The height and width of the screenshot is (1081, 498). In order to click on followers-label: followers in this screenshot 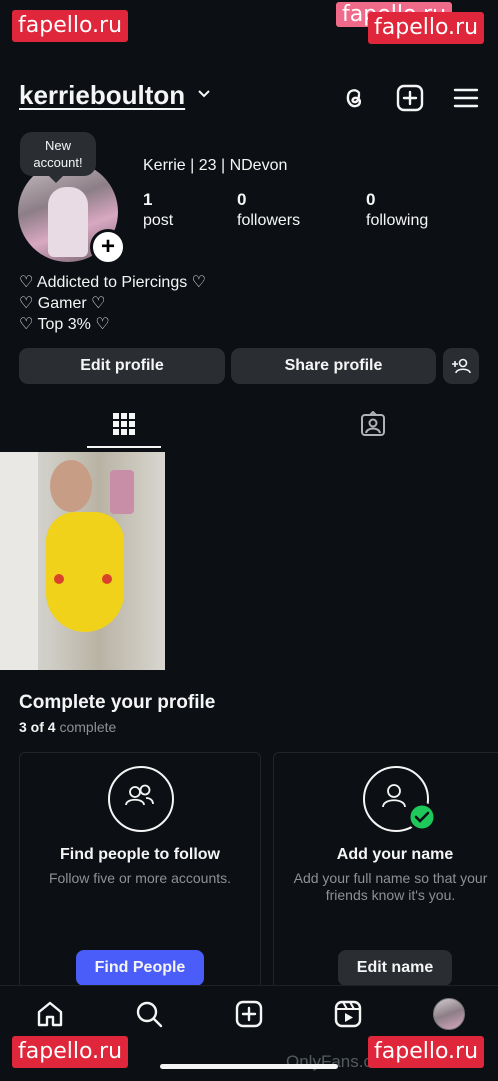, I will do `click(268, 221)`.